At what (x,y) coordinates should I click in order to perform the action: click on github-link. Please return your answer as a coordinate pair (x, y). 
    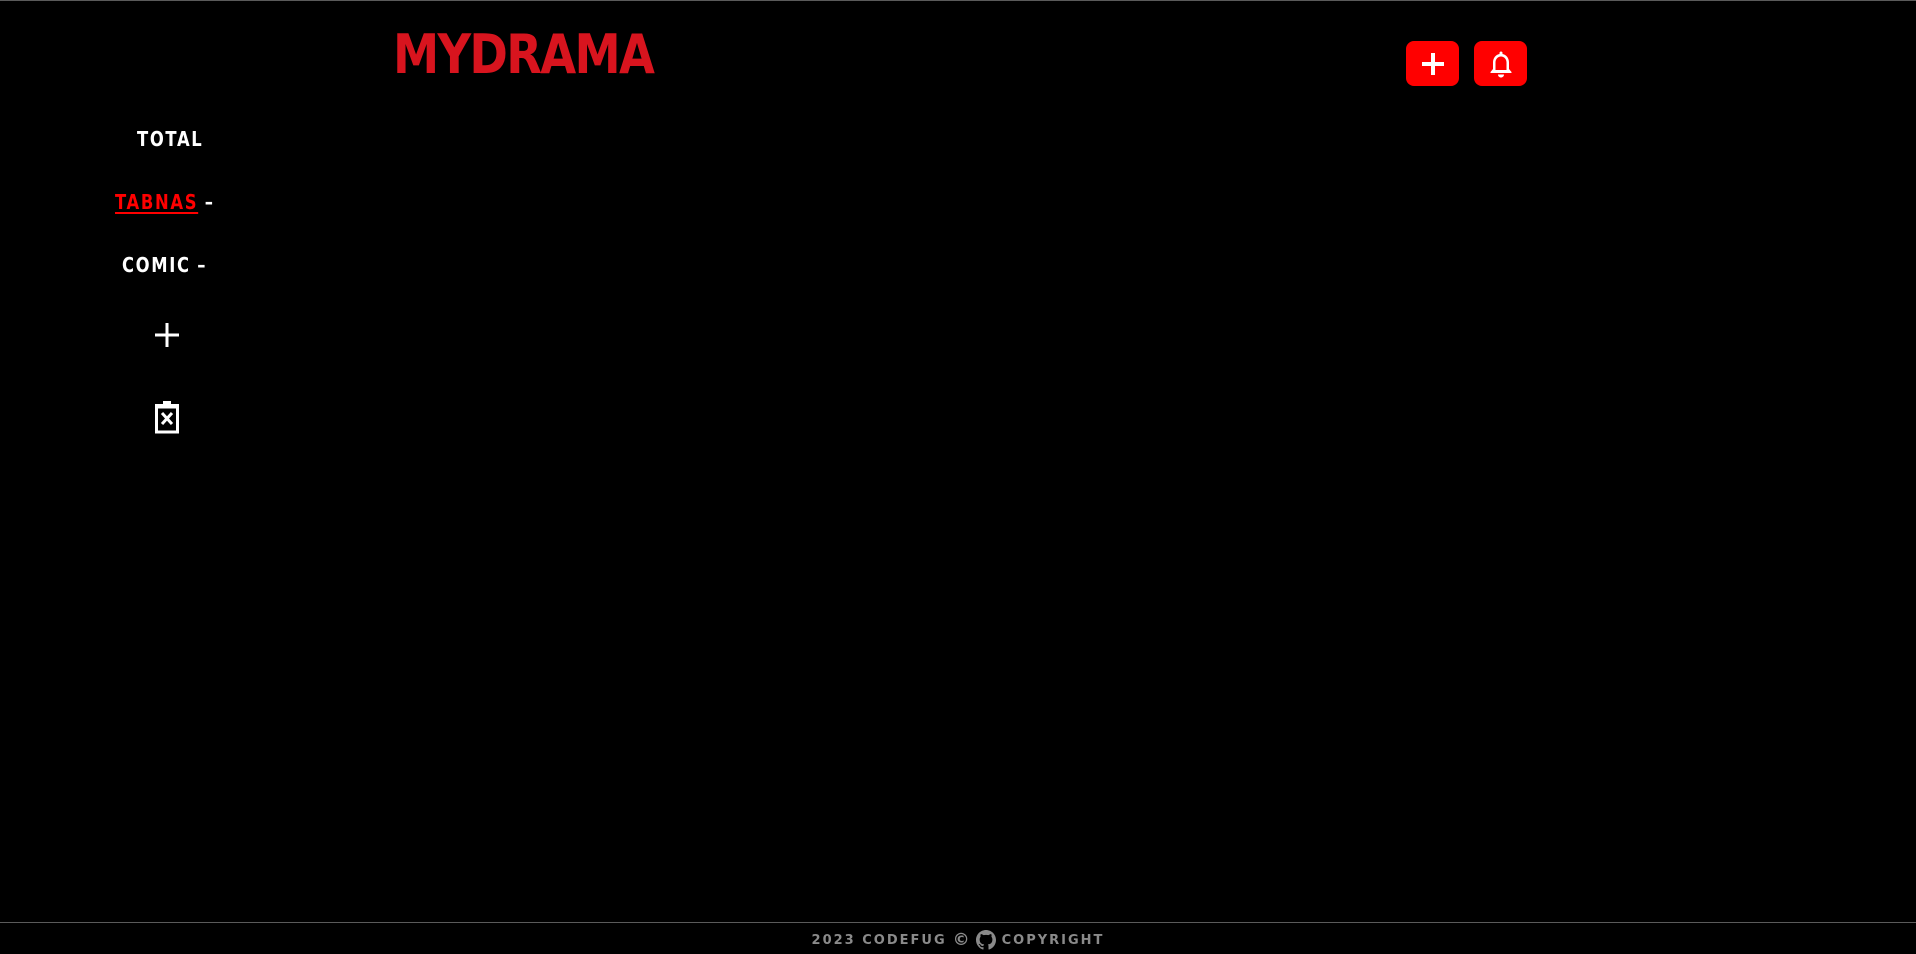
    Looking at the image, I should click on (985, 940).